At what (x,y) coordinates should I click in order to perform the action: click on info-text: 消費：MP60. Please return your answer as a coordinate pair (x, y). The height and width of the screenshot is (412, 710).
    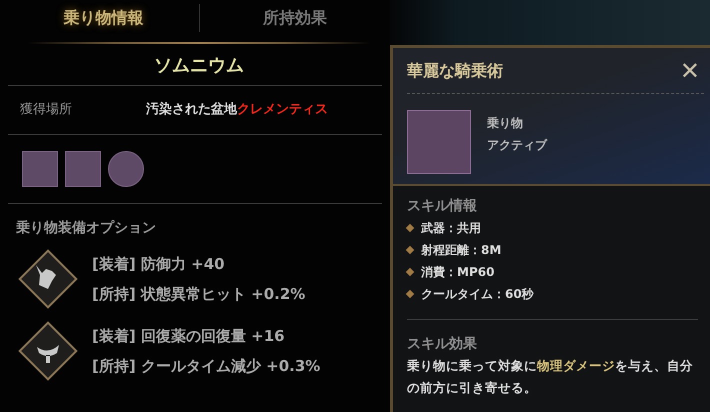
    Looking at the image, I should click on (457, 272).